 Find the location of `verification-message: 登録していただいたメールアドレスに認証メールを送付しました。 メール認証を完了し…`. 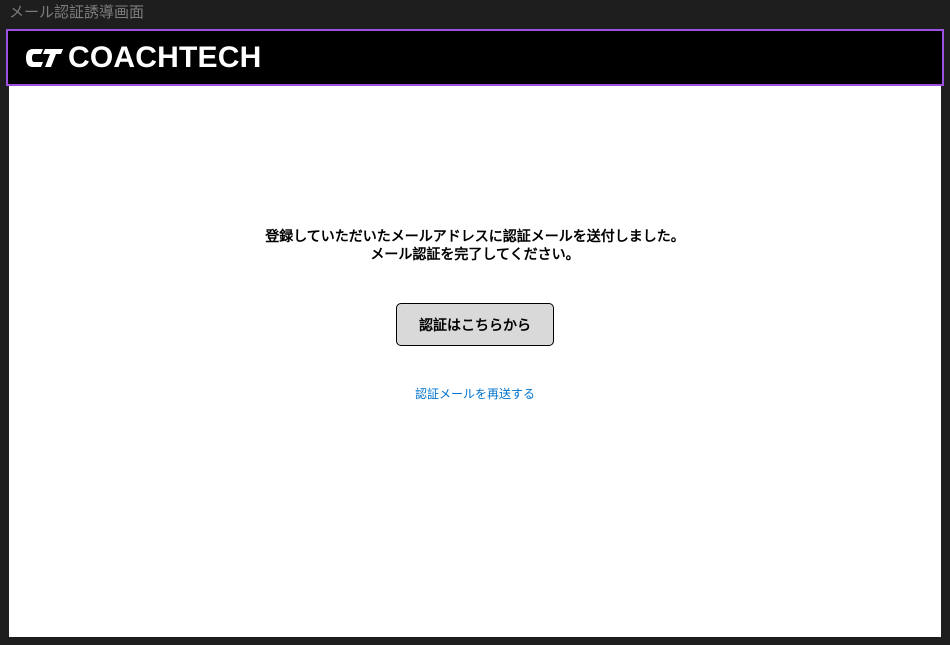

verification-message: 登録していただいたメールアドレスに認証メールを送付しました。 メール認証を完了し… is located at coordinates (475, 246).